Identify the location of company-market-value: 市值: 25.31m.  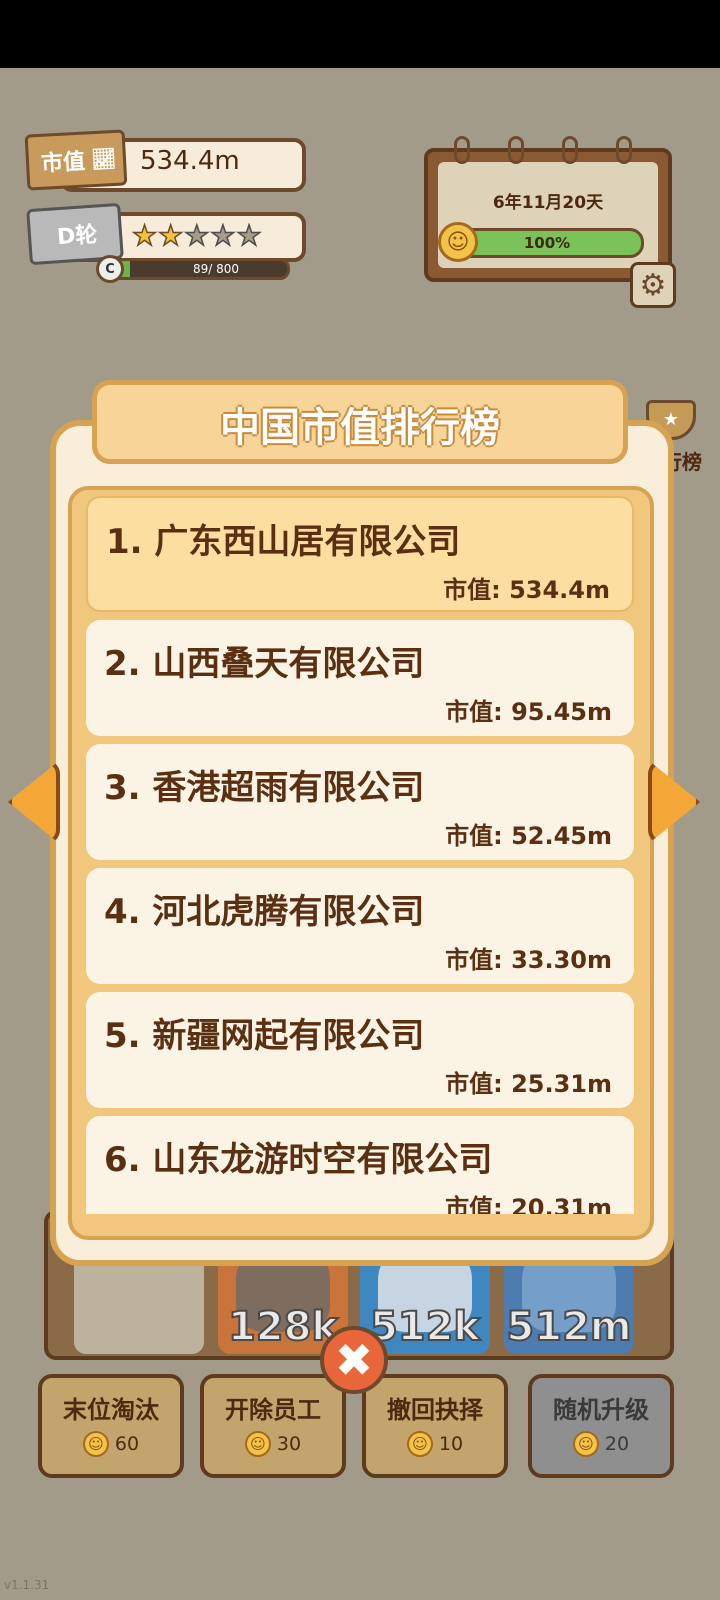
(528, 1084).